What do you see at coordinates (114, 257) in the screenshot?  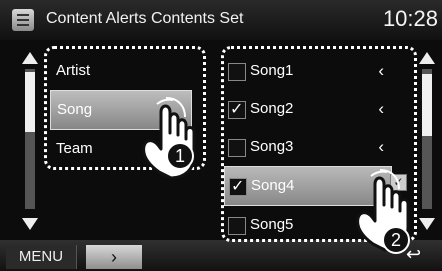 I see `next-button: ›` at bounding box center [114, 257].